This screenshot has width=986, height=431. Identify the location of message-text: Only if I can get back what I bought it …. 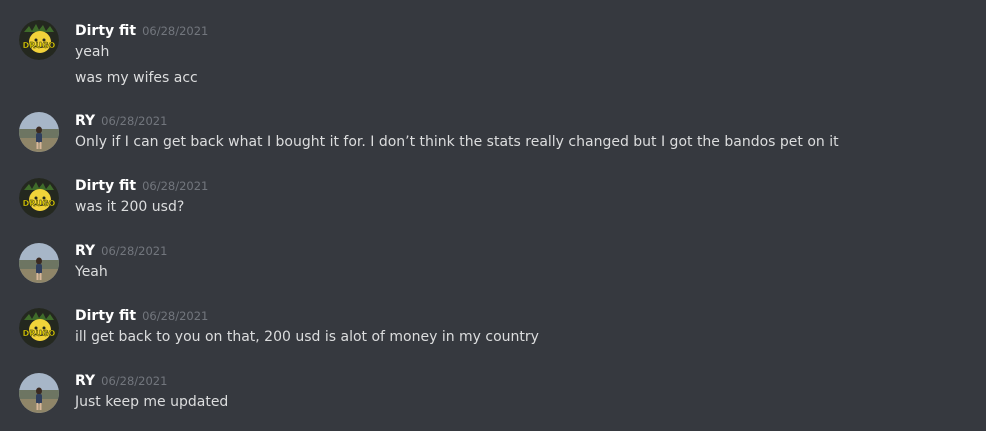
(457, 142).